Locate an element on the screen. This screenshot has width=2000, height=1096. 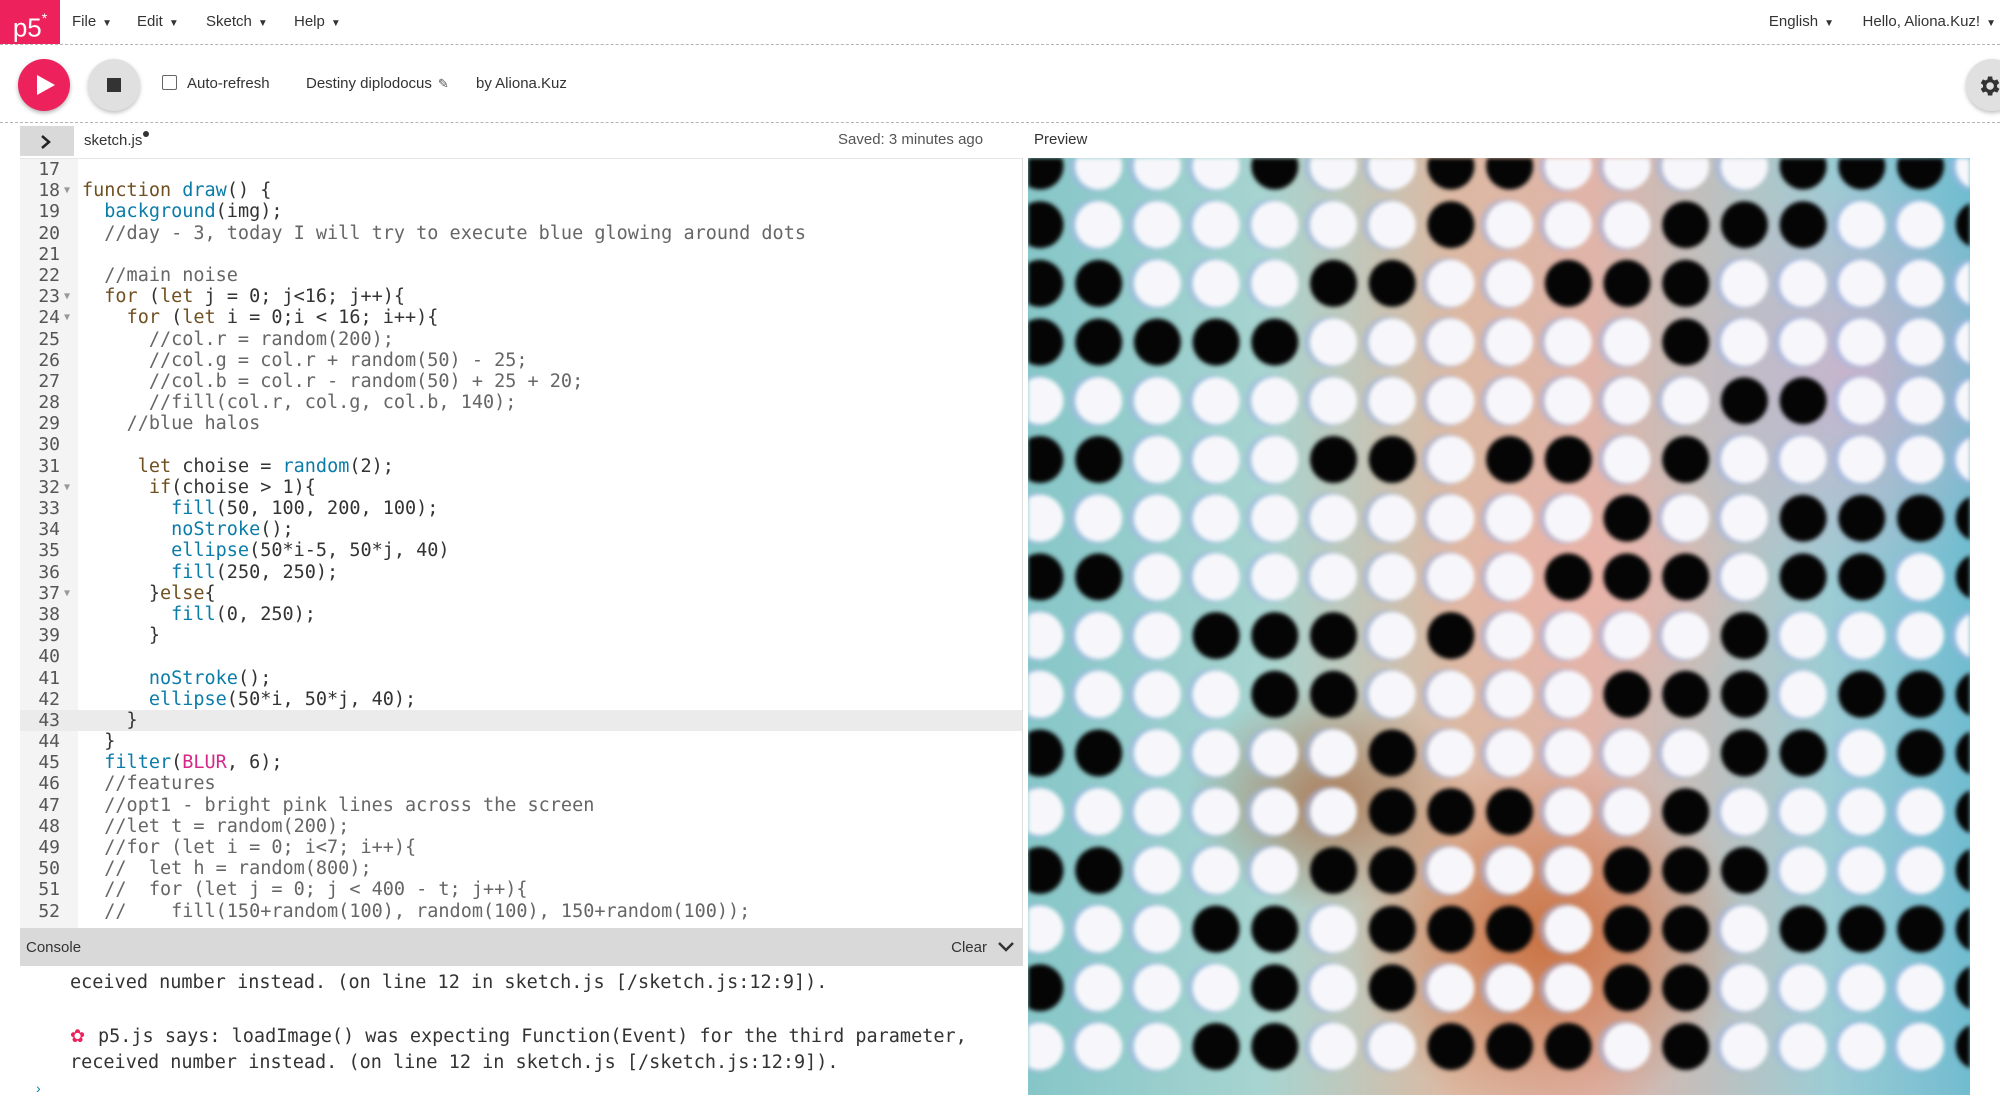
code-text: //blue halos is located at coordinates (193, 424).